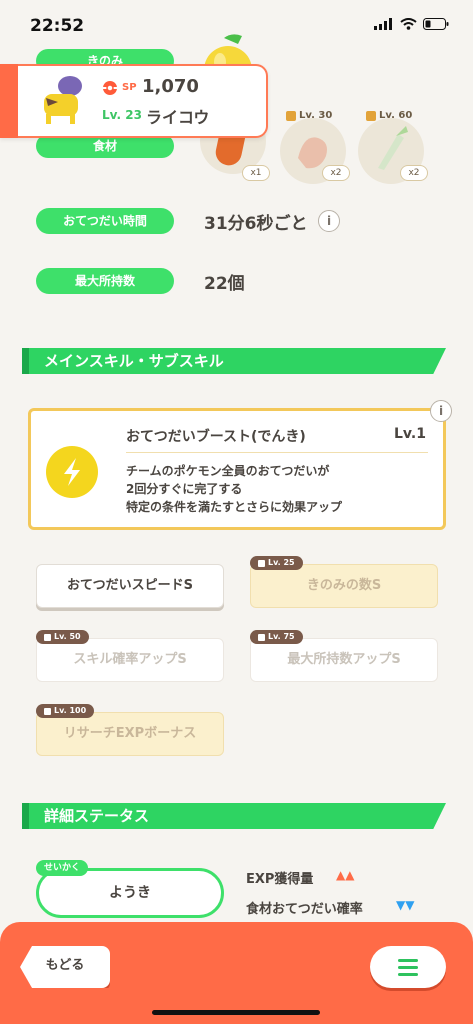 The image size is (473, 1024). Describe the element at coordinates (304, 909) in the screenshot. I see `nature-down-label: 食材おてつだい確率` at that location.